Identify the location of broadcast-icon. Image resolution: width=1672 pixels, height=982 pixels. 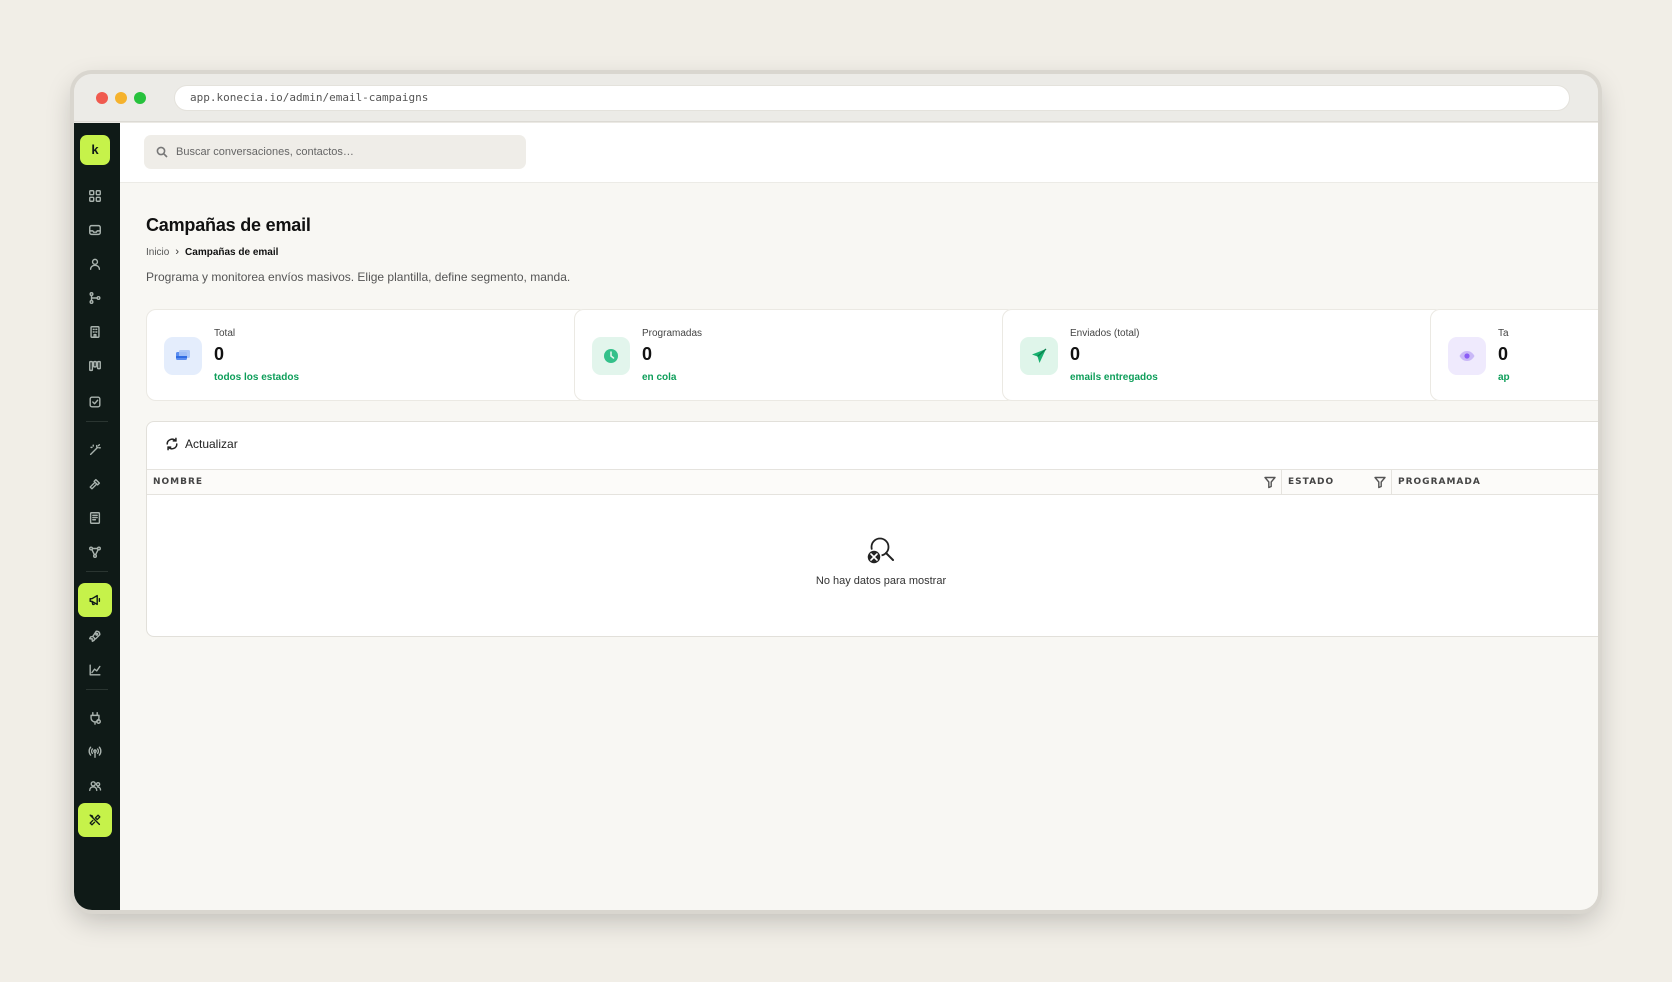
(95, 752).